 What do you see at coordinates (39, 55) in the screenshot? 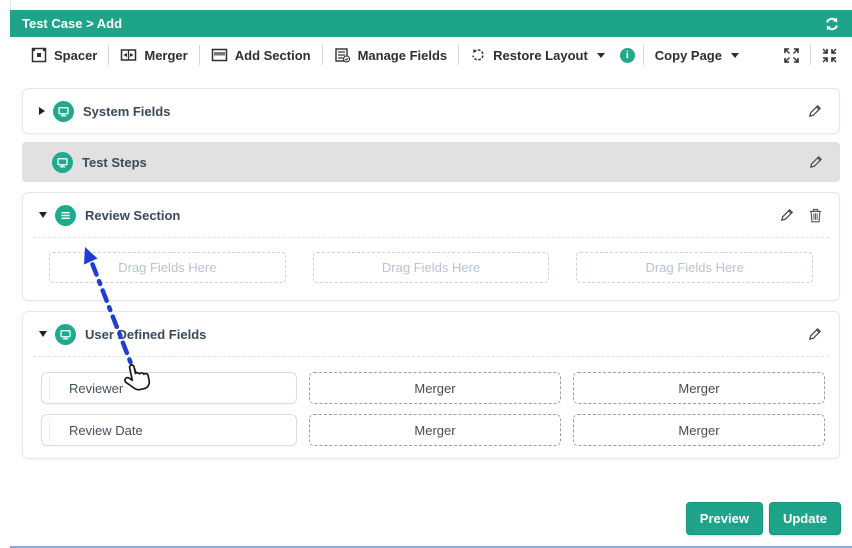
I see `spacer-icon` at bounding box center [39, 55].